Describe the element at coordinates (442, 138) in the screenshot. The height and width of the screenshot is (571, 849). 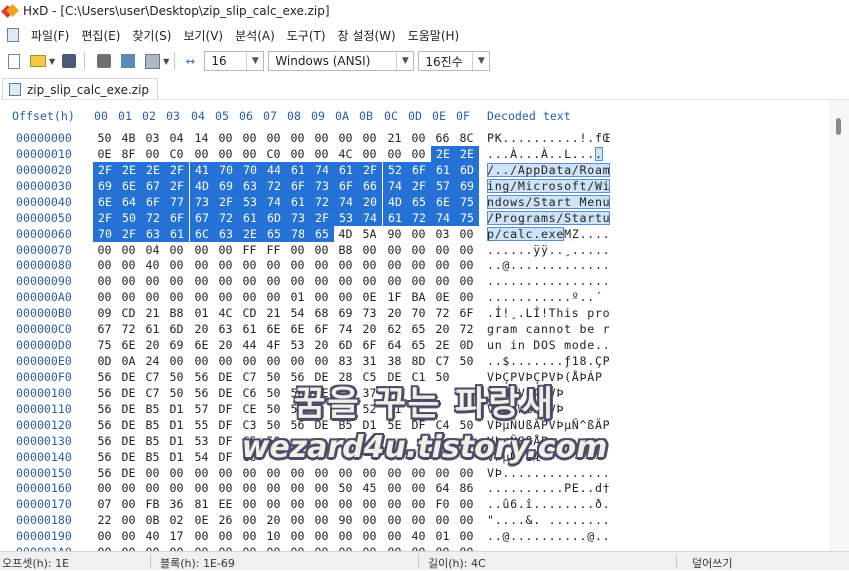
I see `hex-byte: 66` at that location.